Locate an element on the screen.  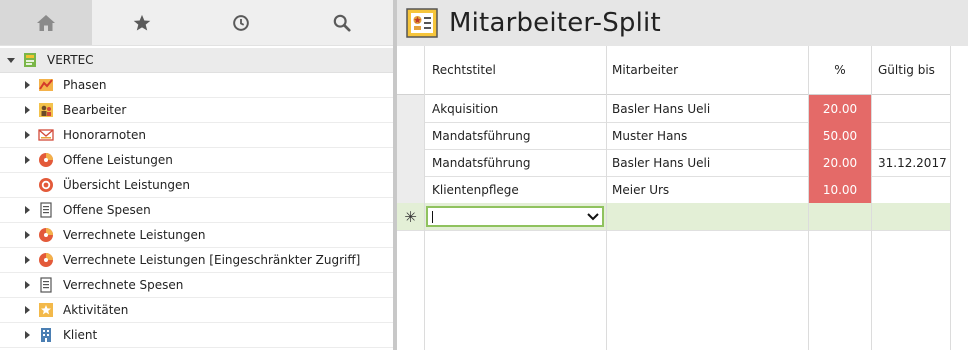
star-icon is located at coordinates (142, 22).